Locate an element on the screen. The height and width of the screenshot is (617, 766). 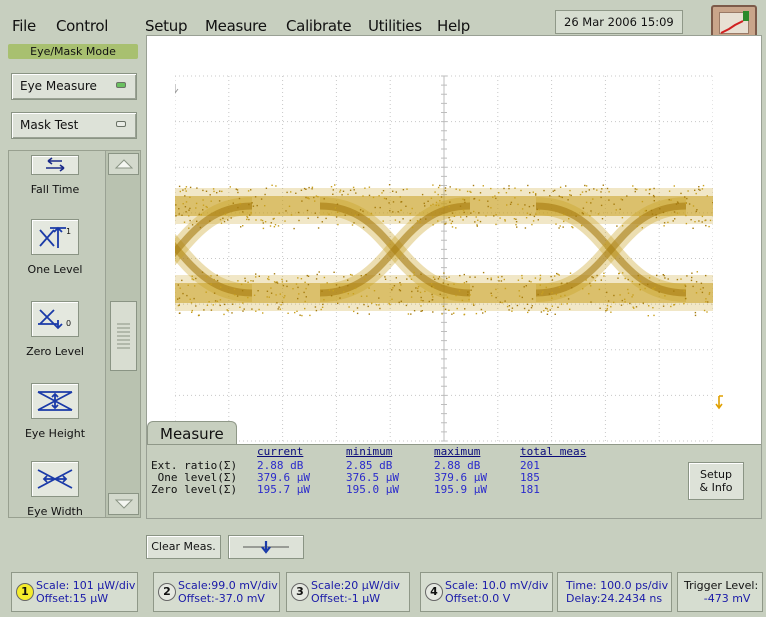
zero-level-tool: 0 Zero Level is located at coordinates (55, 329).